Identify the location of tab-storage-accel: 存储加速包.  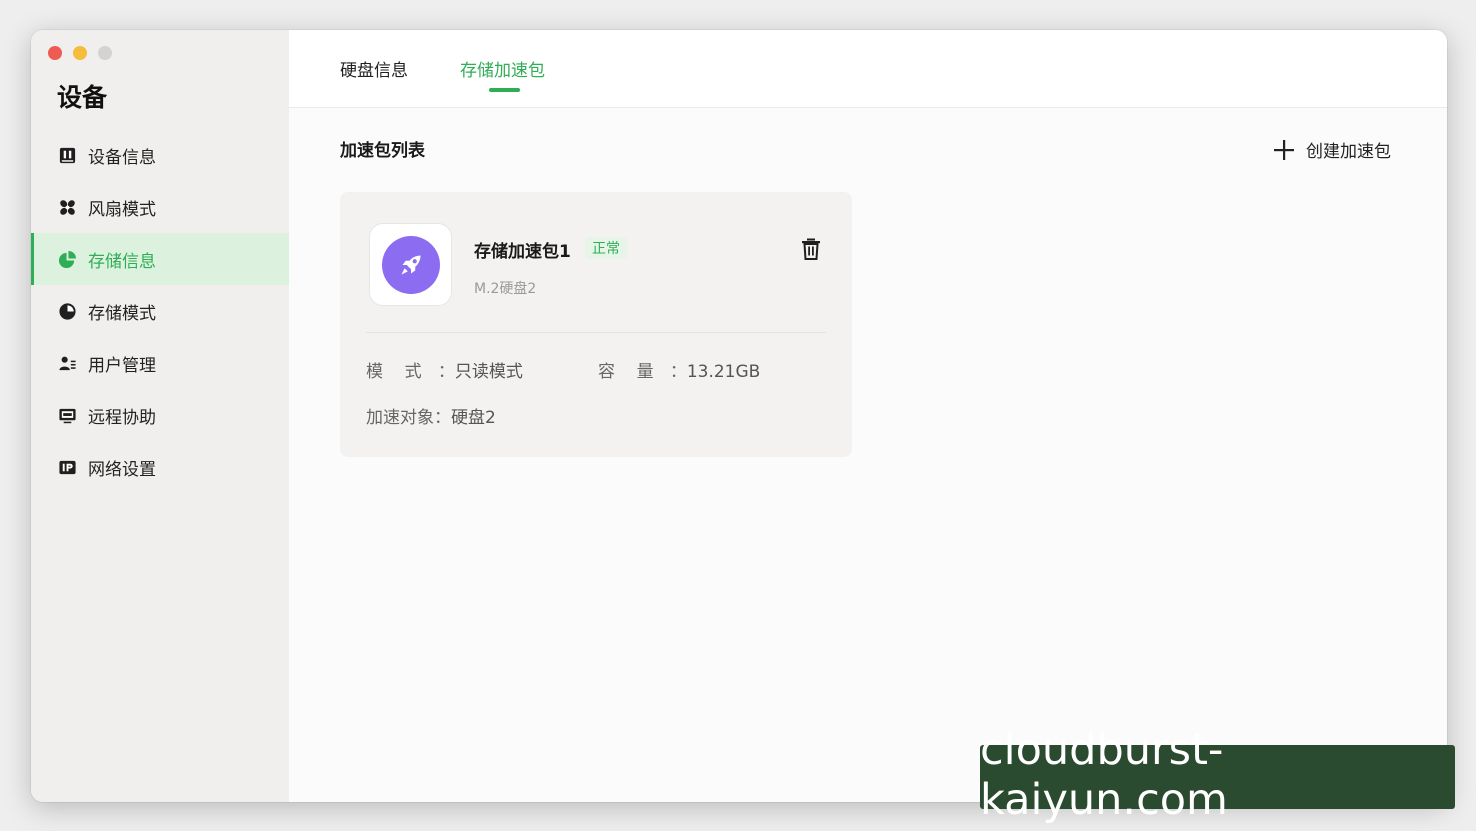
(502, 68).